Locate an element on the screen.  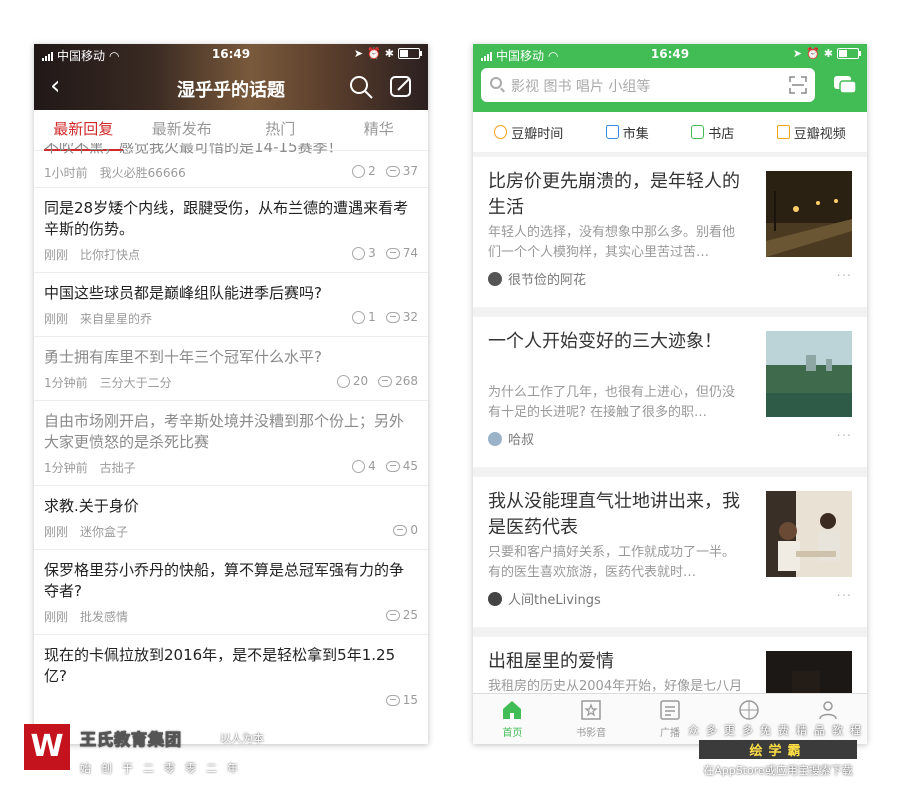
list-item: 中国这些球员都是巅峰组队能进季后赛吗? 刚刚 来自星星的乔 1 32 is located at coordinates (231, 305).